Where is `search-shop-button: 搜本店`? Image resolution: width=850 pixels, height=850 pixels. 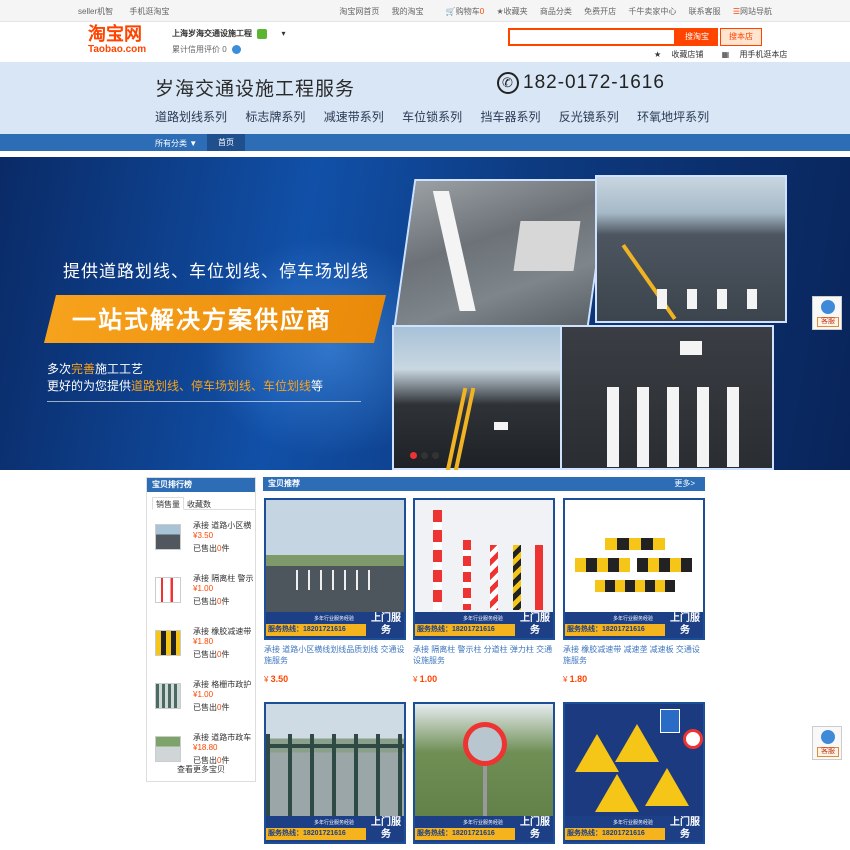 search-shop-button: 搜本店 is located at coordinates (741, 37).